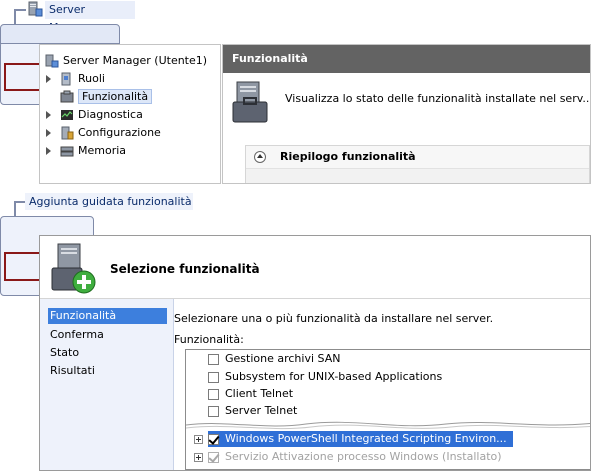 Image resolution: width=591 pixels, height=471 pixels. I want to click on tree-item-funzionalita: Funzionalità, so click(106, 97).